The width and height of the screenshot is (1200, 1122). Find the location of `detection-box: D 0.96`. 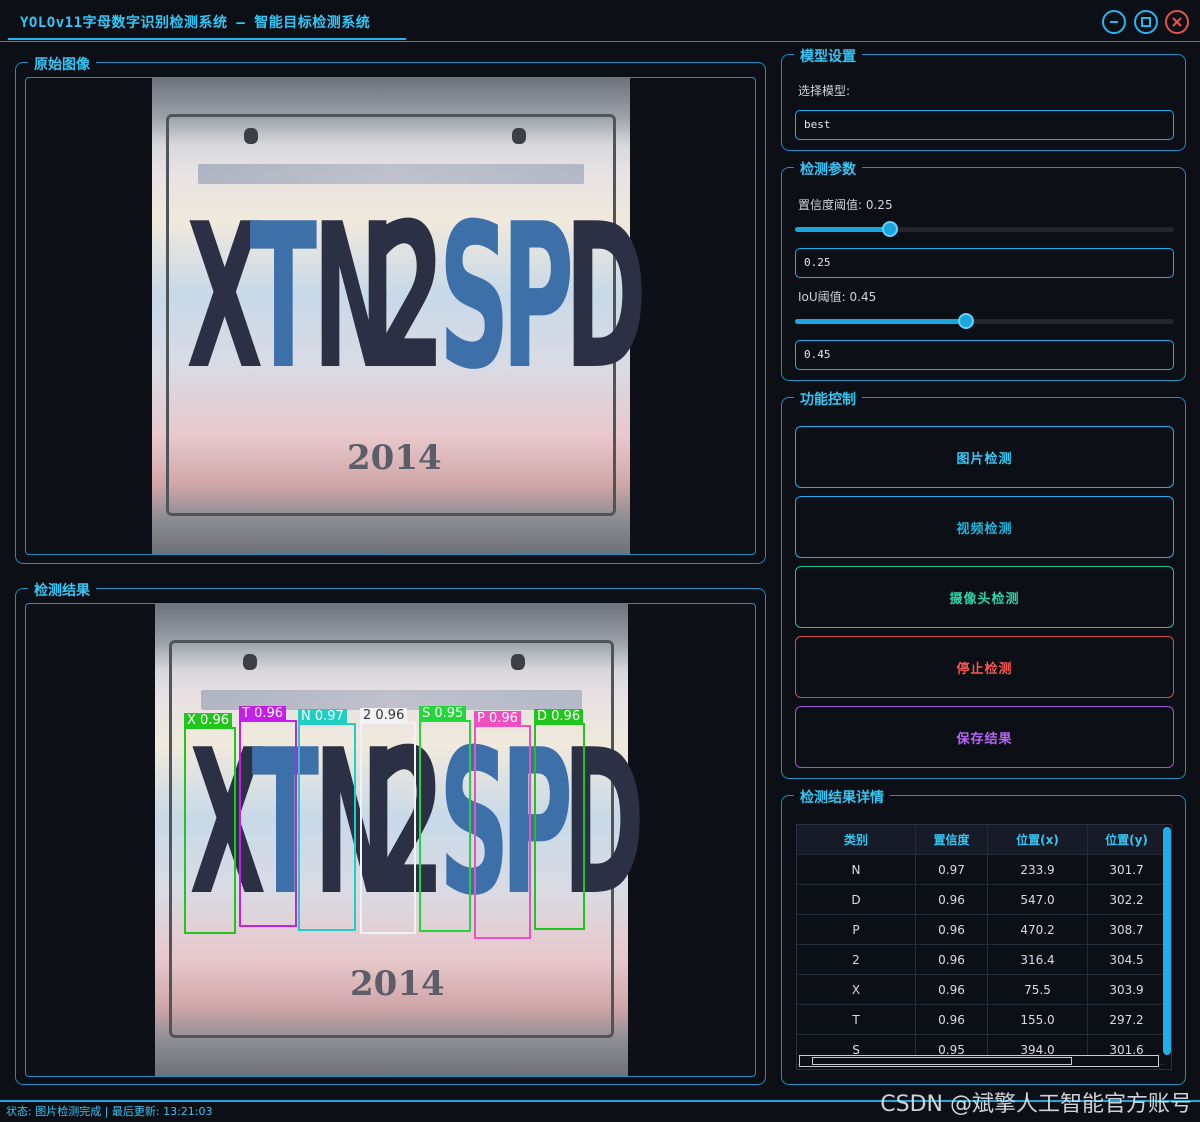

detection-box: D 0.96 is located at coordinates (559, 819).